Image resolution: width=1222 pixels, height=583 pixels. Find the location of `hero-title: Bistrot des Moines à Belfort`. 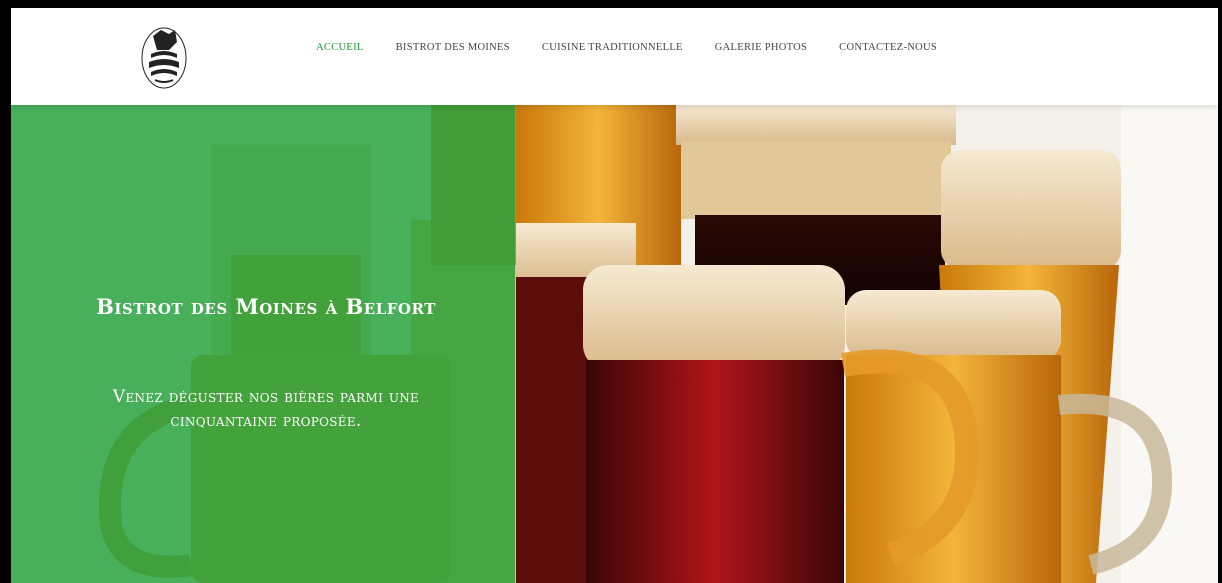

hero-title: Bistrot des Moines à Belfort is located at coordinates (266, 306).